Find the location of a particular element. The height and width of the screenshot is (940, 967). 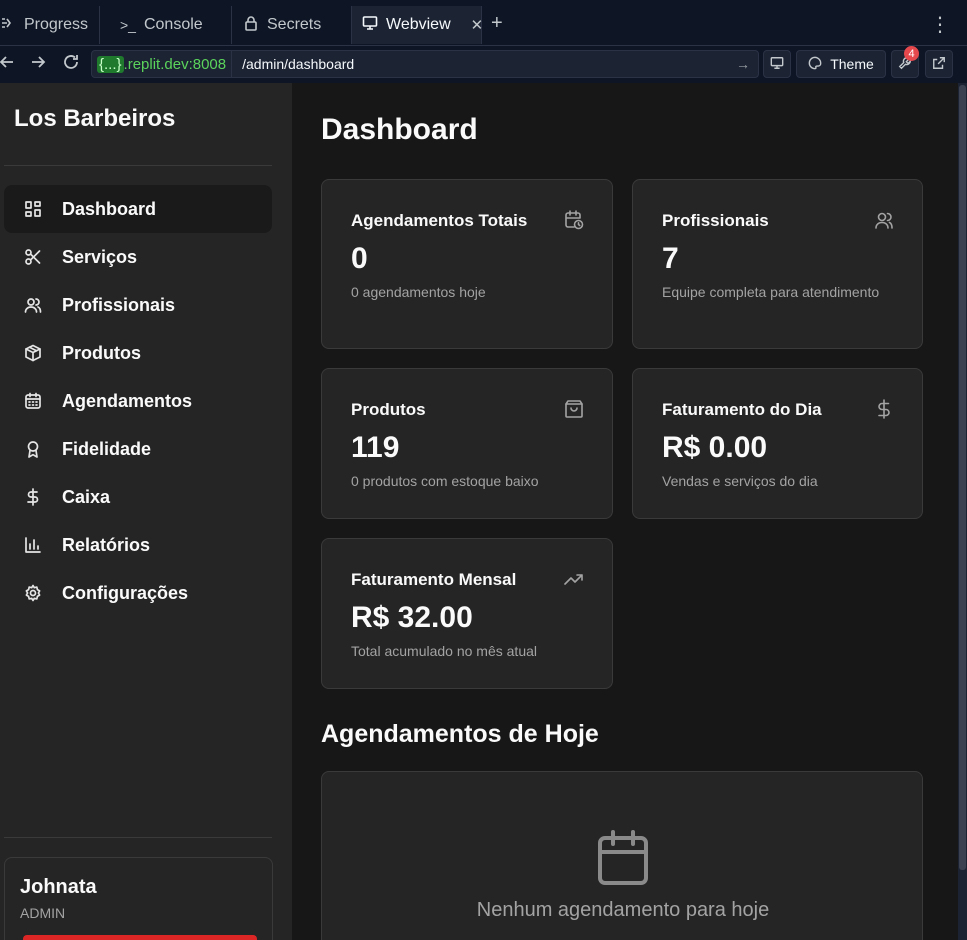

sidebar-item-profissionais: Profissionais is located at coordinates (138, 305).